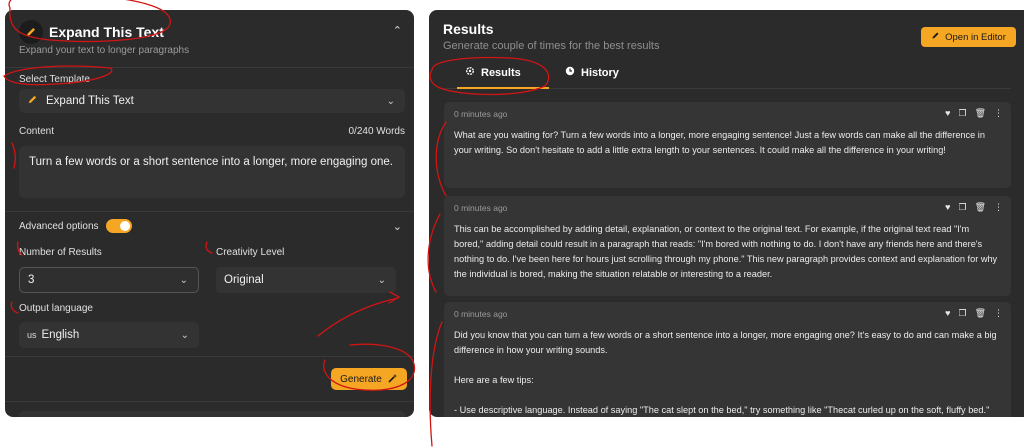 Image resolution: width=1024 pixels, height=448 pixels. I want to click on advanced-options-toggle, so click(119, 226).